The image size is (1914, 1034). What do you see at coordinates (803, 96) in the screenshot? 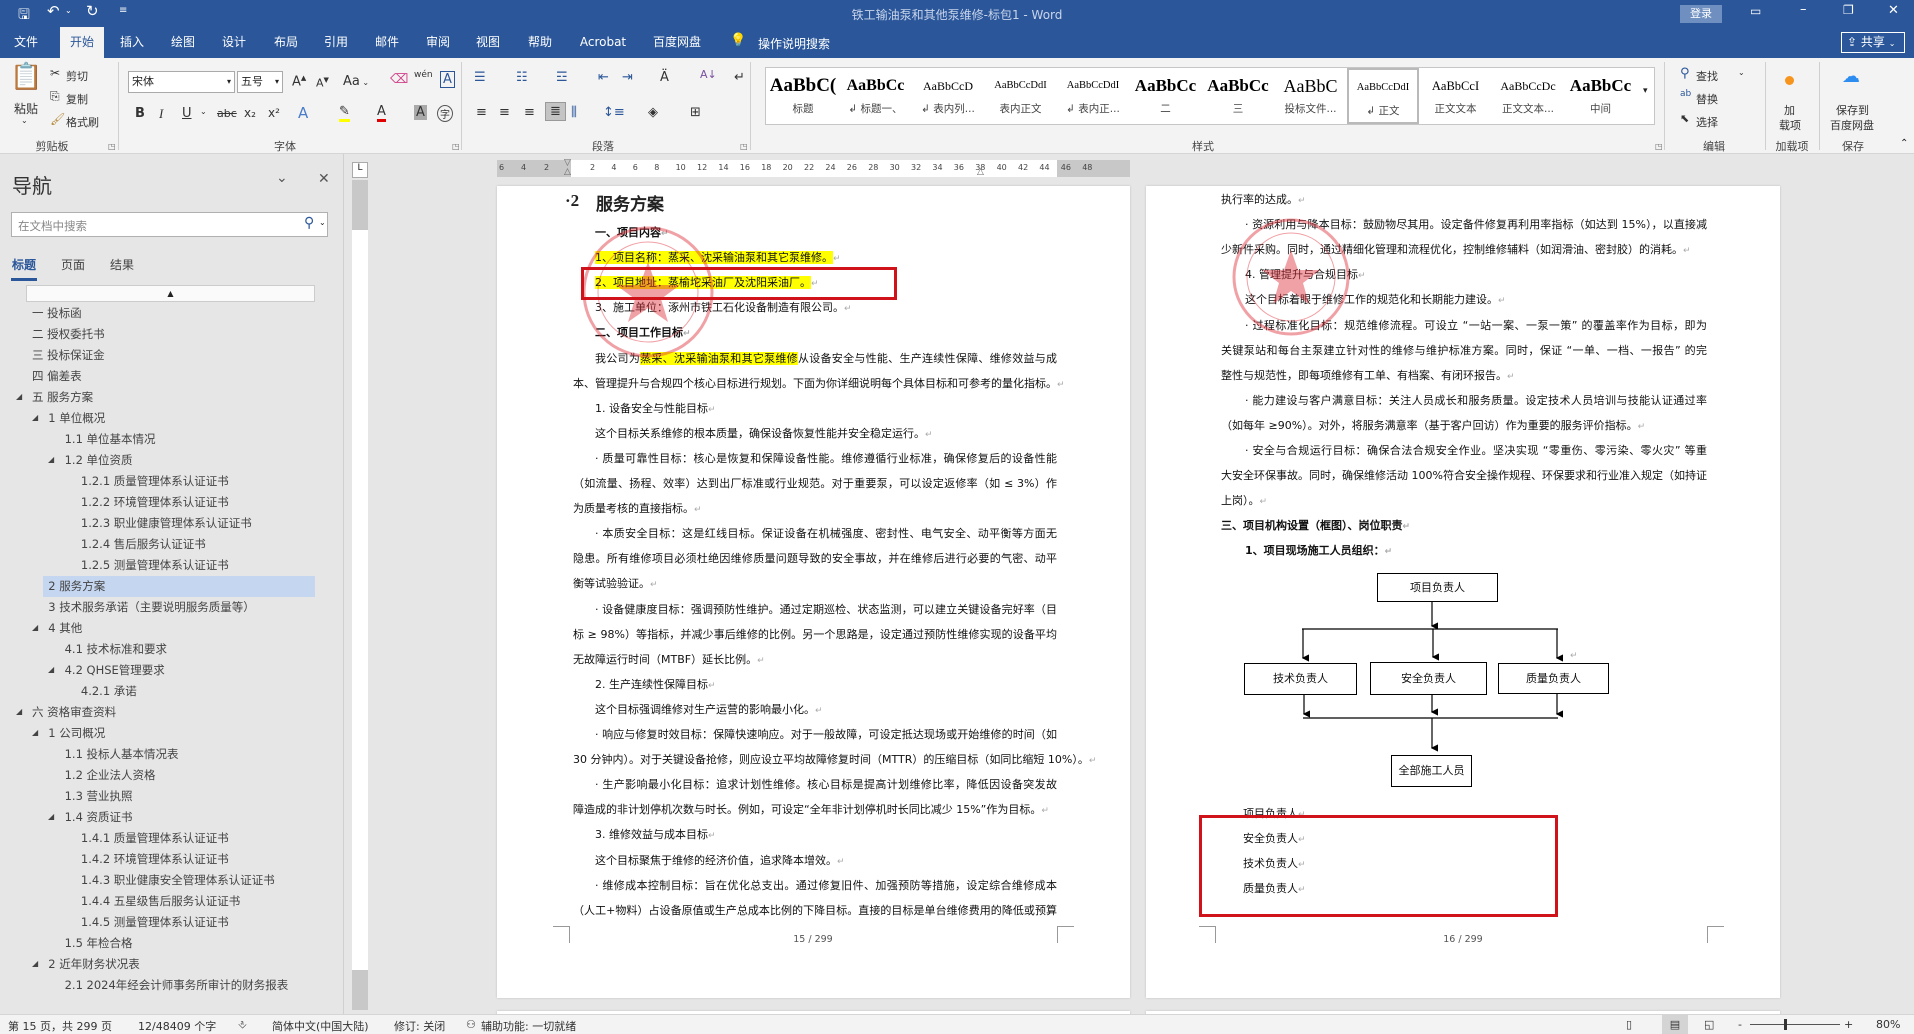
I see `style-item: AaBbC(标题` at bounding box center [803, 96].